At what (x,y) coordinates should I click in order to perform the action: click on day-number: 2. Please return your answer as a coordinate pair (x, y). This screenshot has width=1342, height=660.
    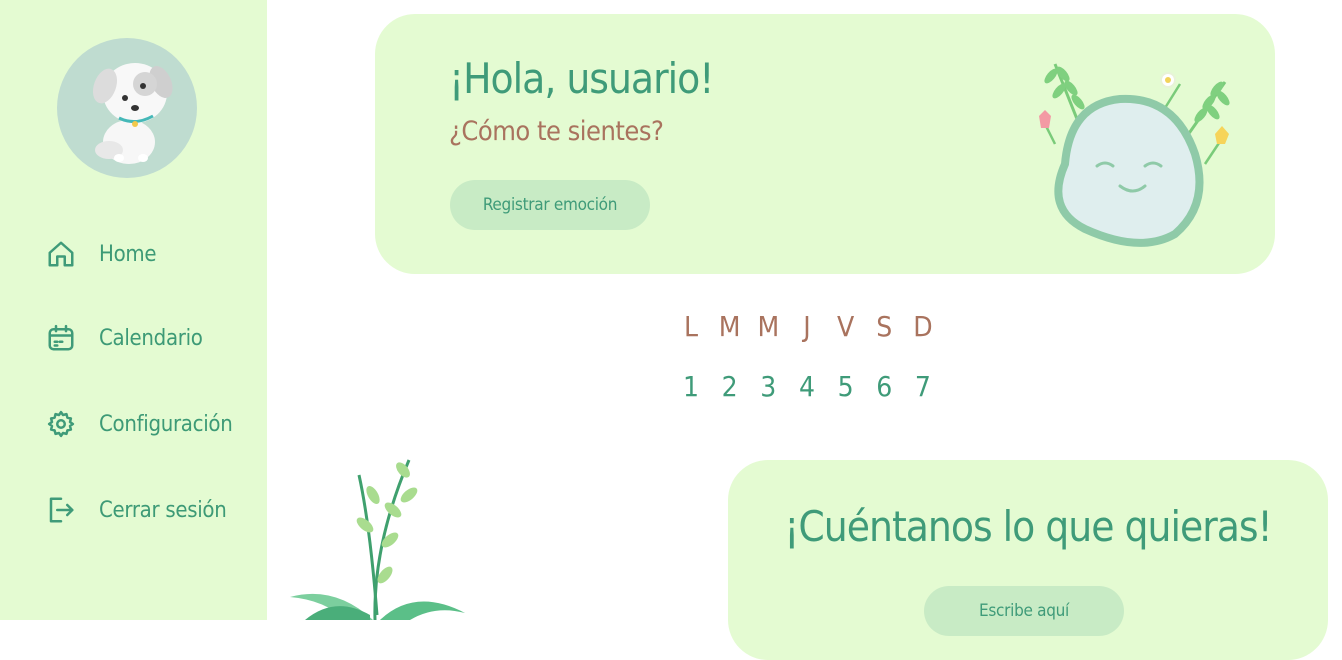
    Looking at the image, I should click on (730, 386).